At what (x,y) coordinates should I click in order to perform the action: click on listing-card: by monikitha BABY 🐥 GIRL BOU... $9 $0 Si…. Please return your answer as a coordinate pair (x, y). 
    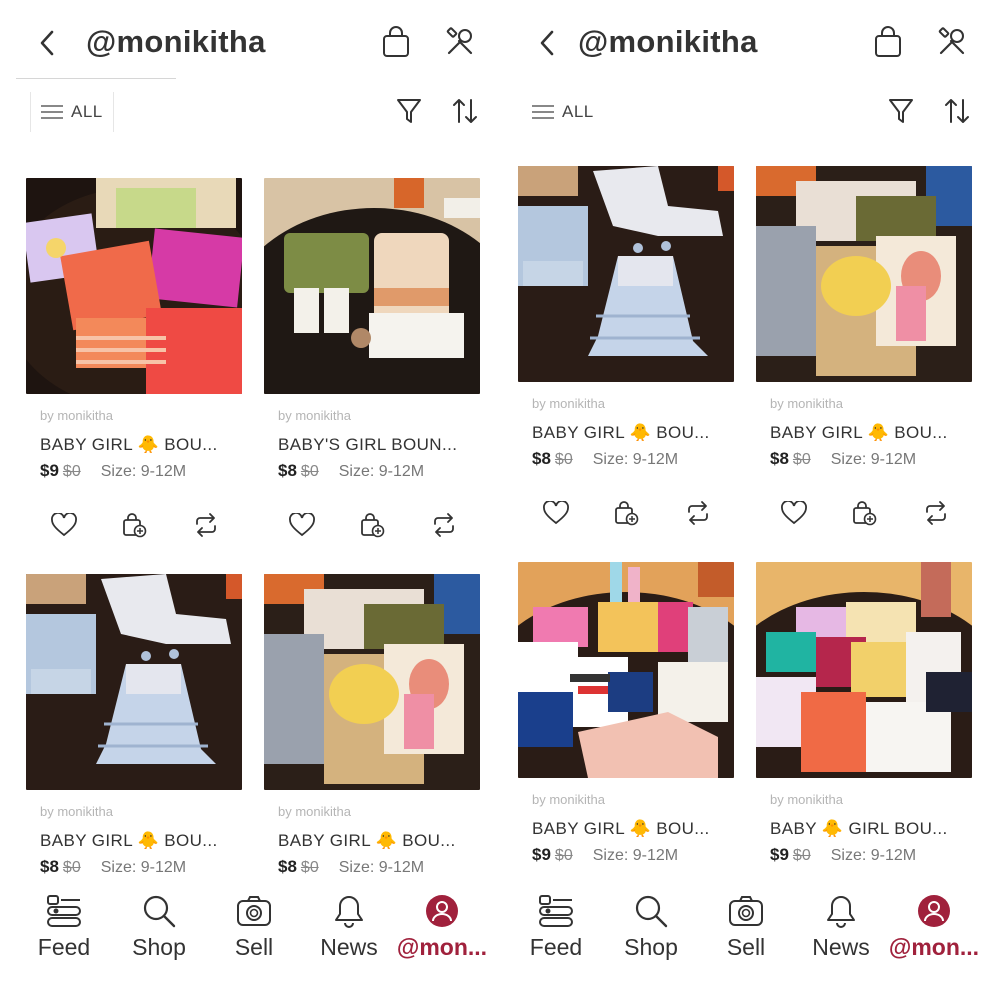
    Looking at the image, I should click on (864, 713).